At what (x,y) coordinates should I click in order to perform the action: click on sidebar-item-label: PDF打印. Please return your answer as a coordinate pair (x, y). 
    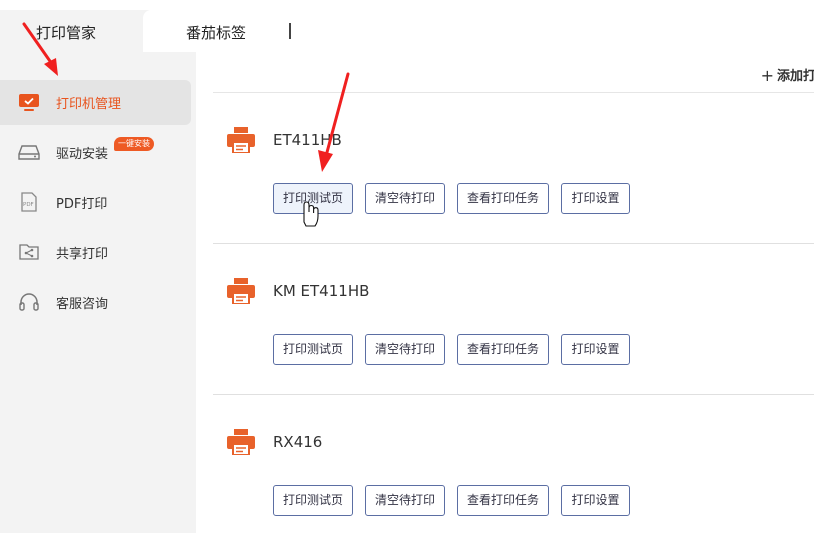
    Looking at the image, I should click on (82, 204).